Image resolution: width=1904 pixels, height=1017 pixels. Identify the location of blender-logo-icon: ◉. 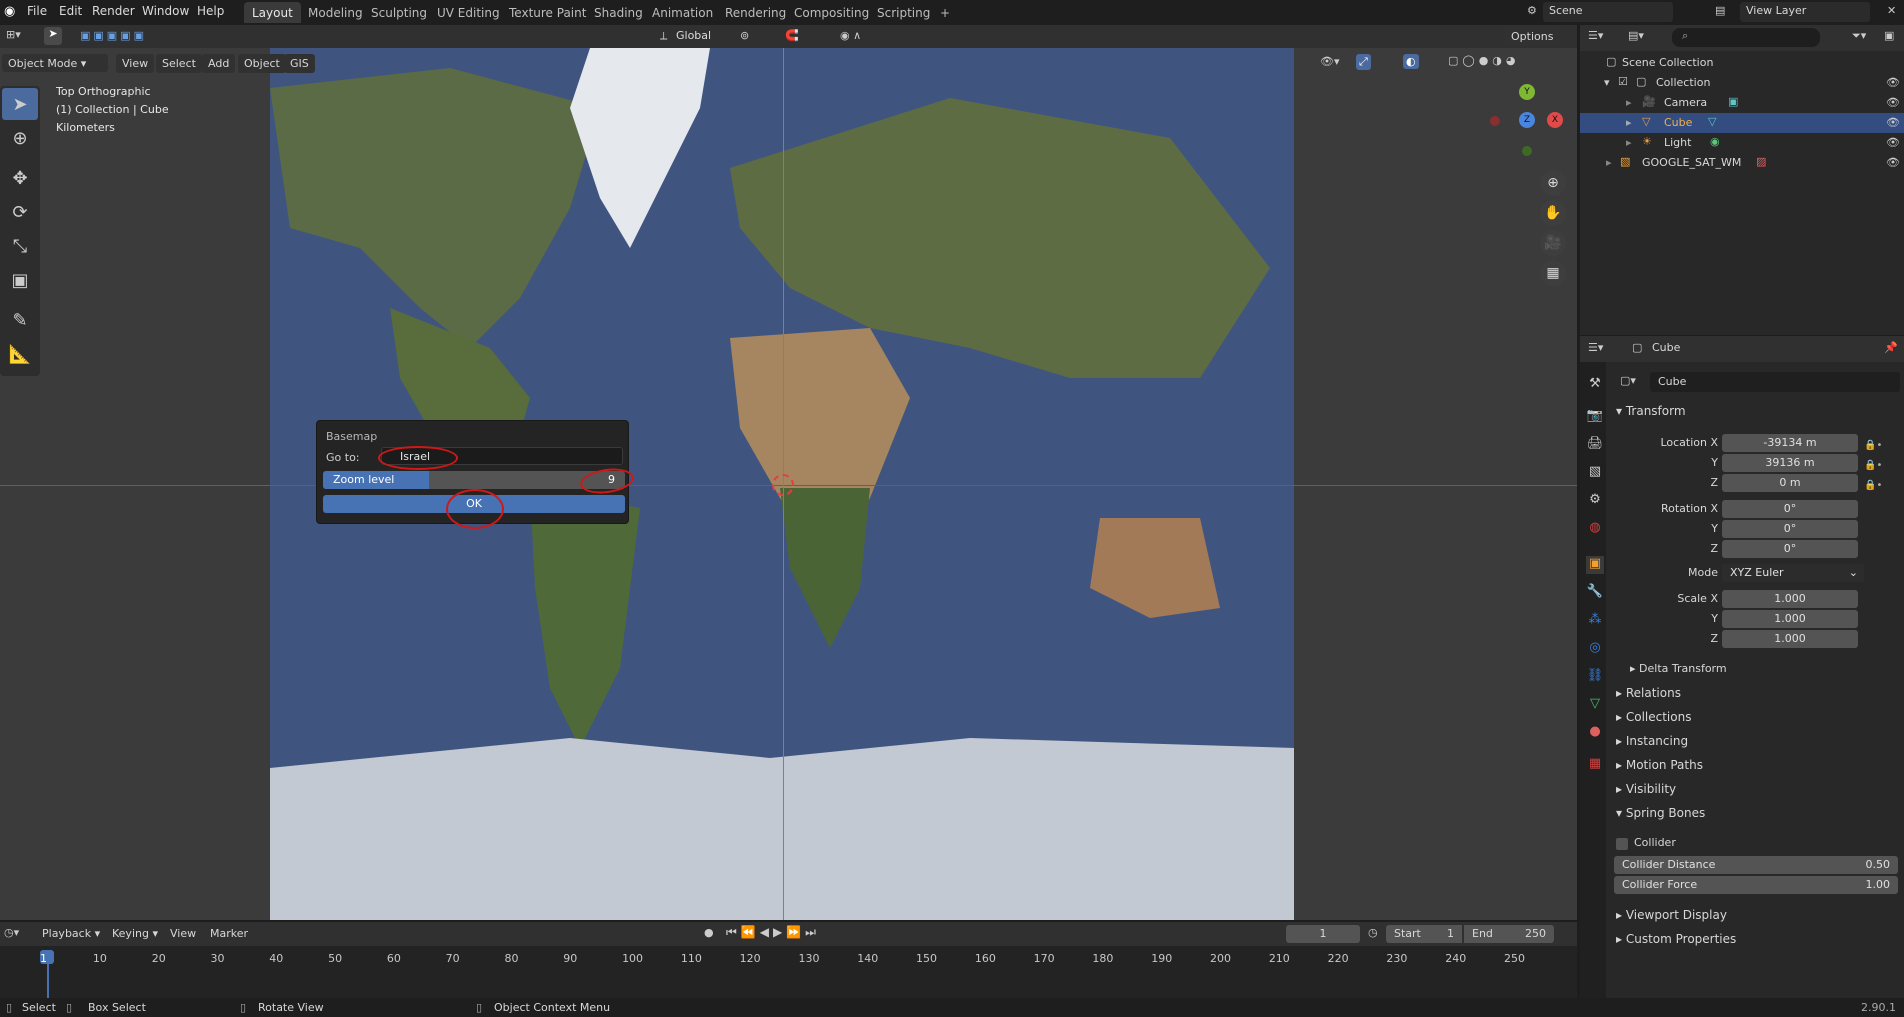
(9, 11).